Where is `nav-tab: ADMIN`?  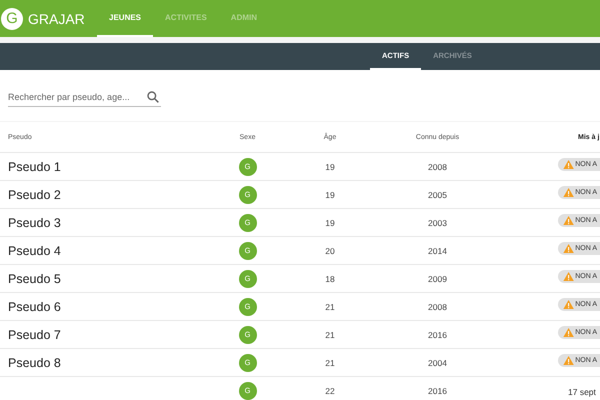
nav-tab: ADMIN is located at coordinates (244, 18).